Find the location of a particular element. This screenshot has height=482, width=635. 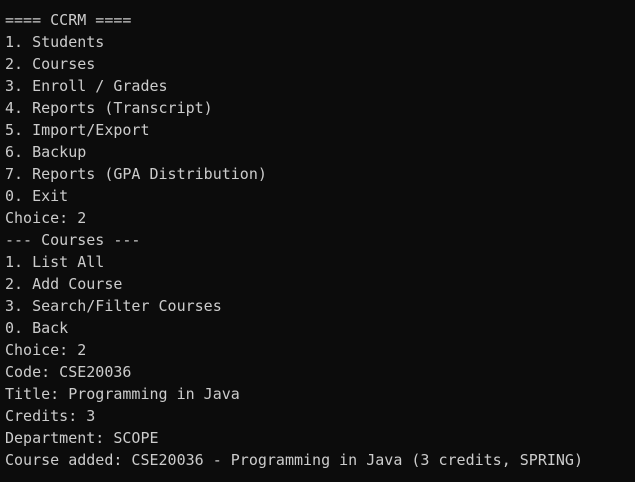

main-menu-choice-prompt: Choice: 2 is located at coordinates (46, 218).